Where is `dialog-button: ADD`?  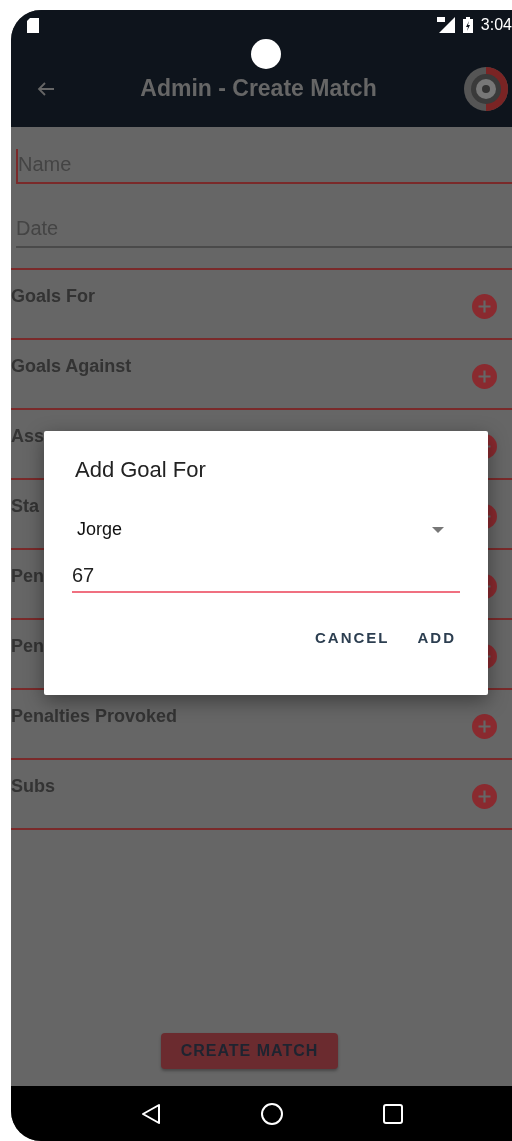 dialog-button: ADD is located at coordinates (436, 637).